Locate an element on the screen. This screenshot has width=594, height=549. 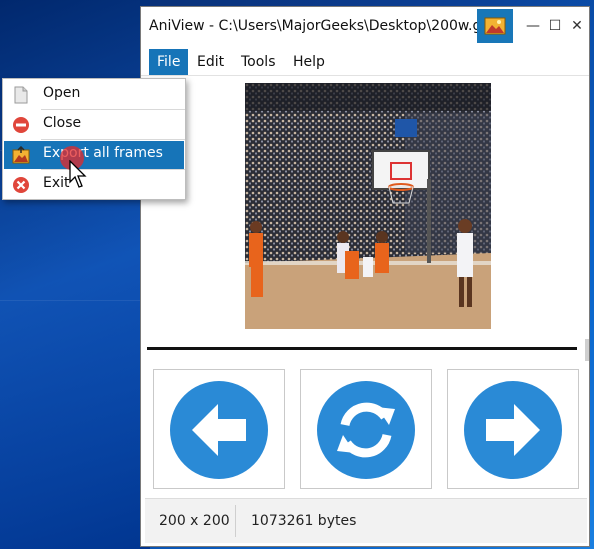
arrow-left-icon is located at coordinates (219, 430).